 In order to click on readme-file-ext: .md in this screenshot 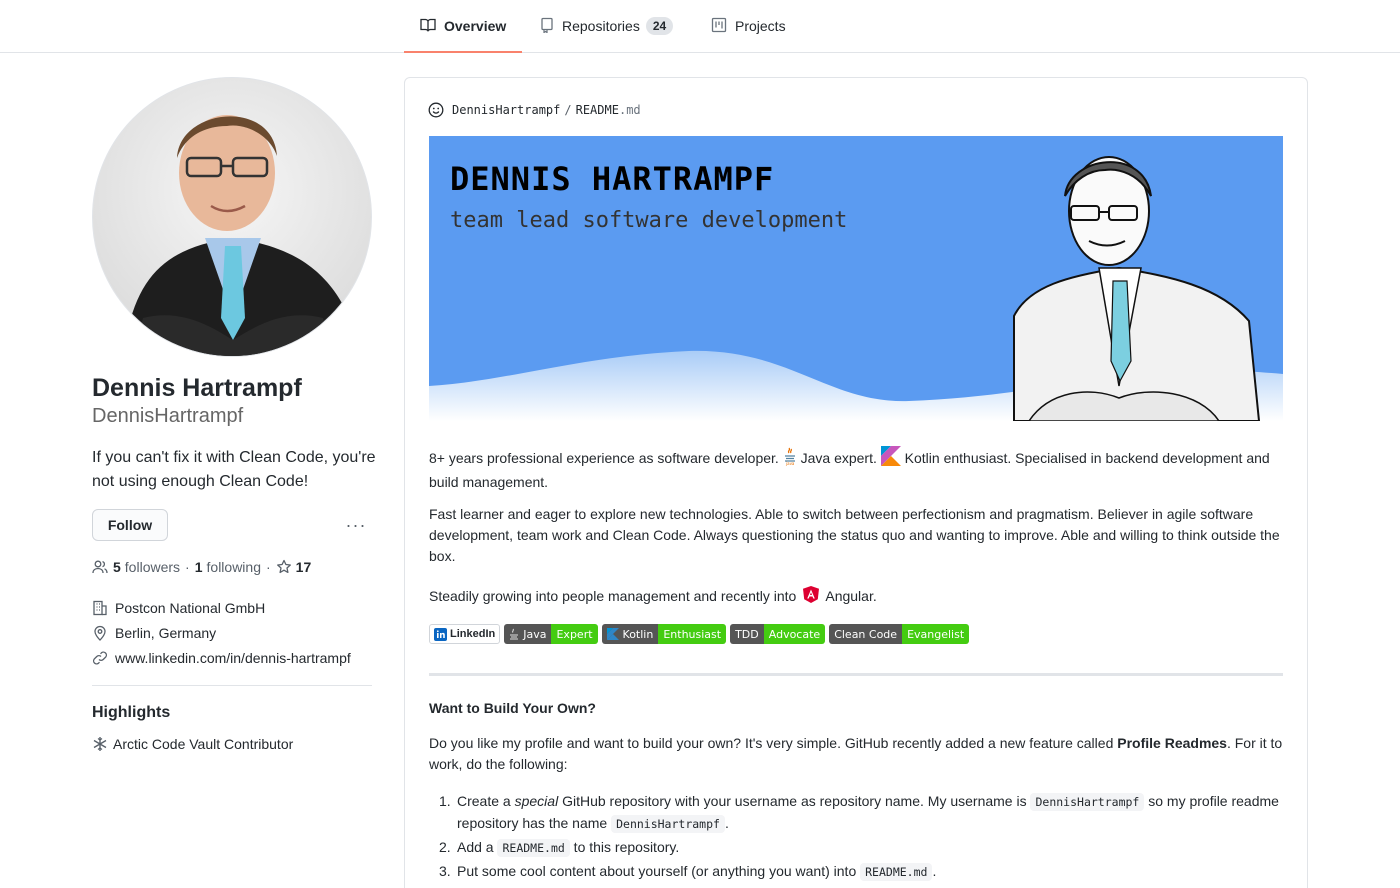, I will do `click(629, 110)`.